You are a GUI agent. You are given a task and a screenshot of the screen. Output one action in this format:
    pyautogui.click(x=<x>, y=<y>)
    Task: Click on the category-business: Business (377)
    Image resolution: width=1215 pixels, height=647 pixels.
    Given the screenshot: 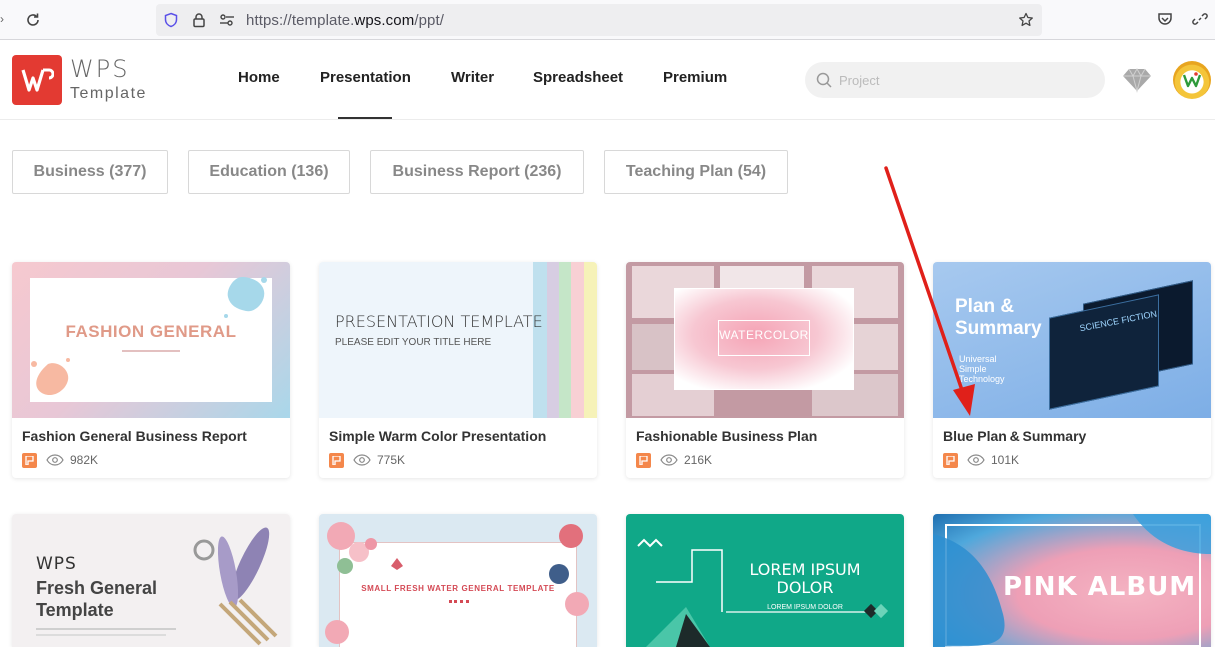 What is the action you would take?
    pyautogui.click(x=90, y=172)
    